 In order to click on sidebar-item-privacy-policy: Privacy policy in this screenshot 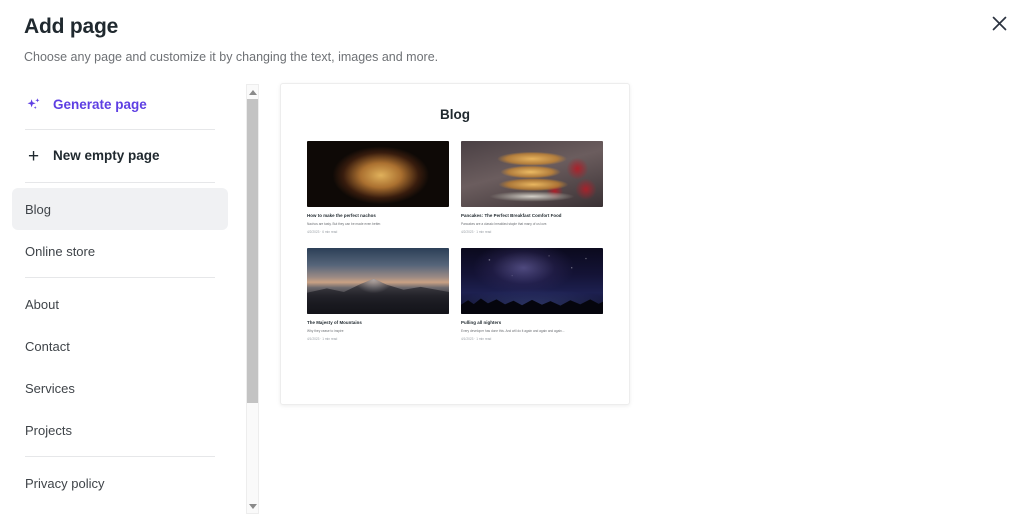, I will do `click(120, 483)`.